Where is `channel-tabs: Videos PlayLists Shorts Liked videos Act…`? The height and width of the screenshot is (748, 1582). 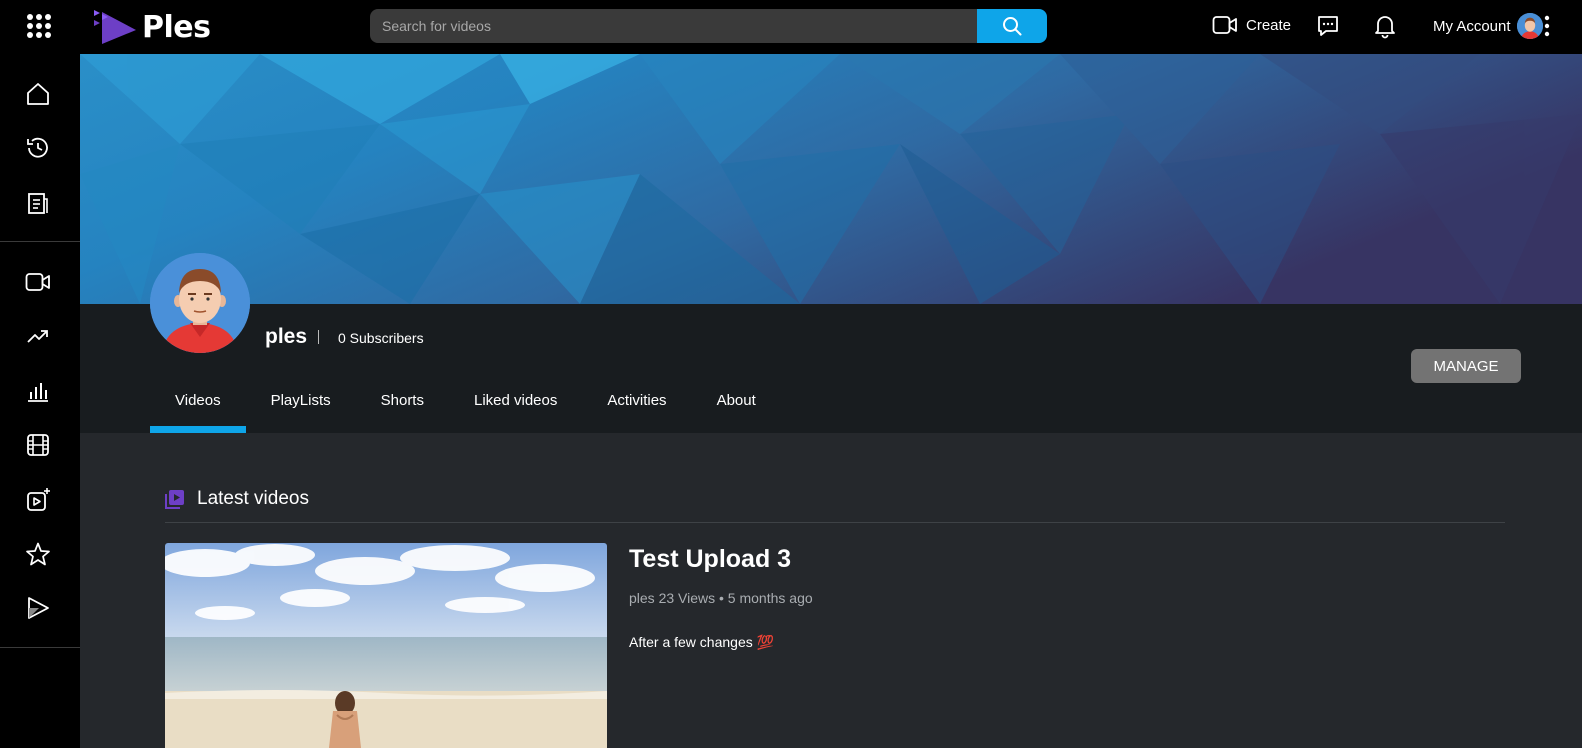
channel-tabs: Videos PlayLists Shorts Liked videos Act… is located at coordinates (465, 406).